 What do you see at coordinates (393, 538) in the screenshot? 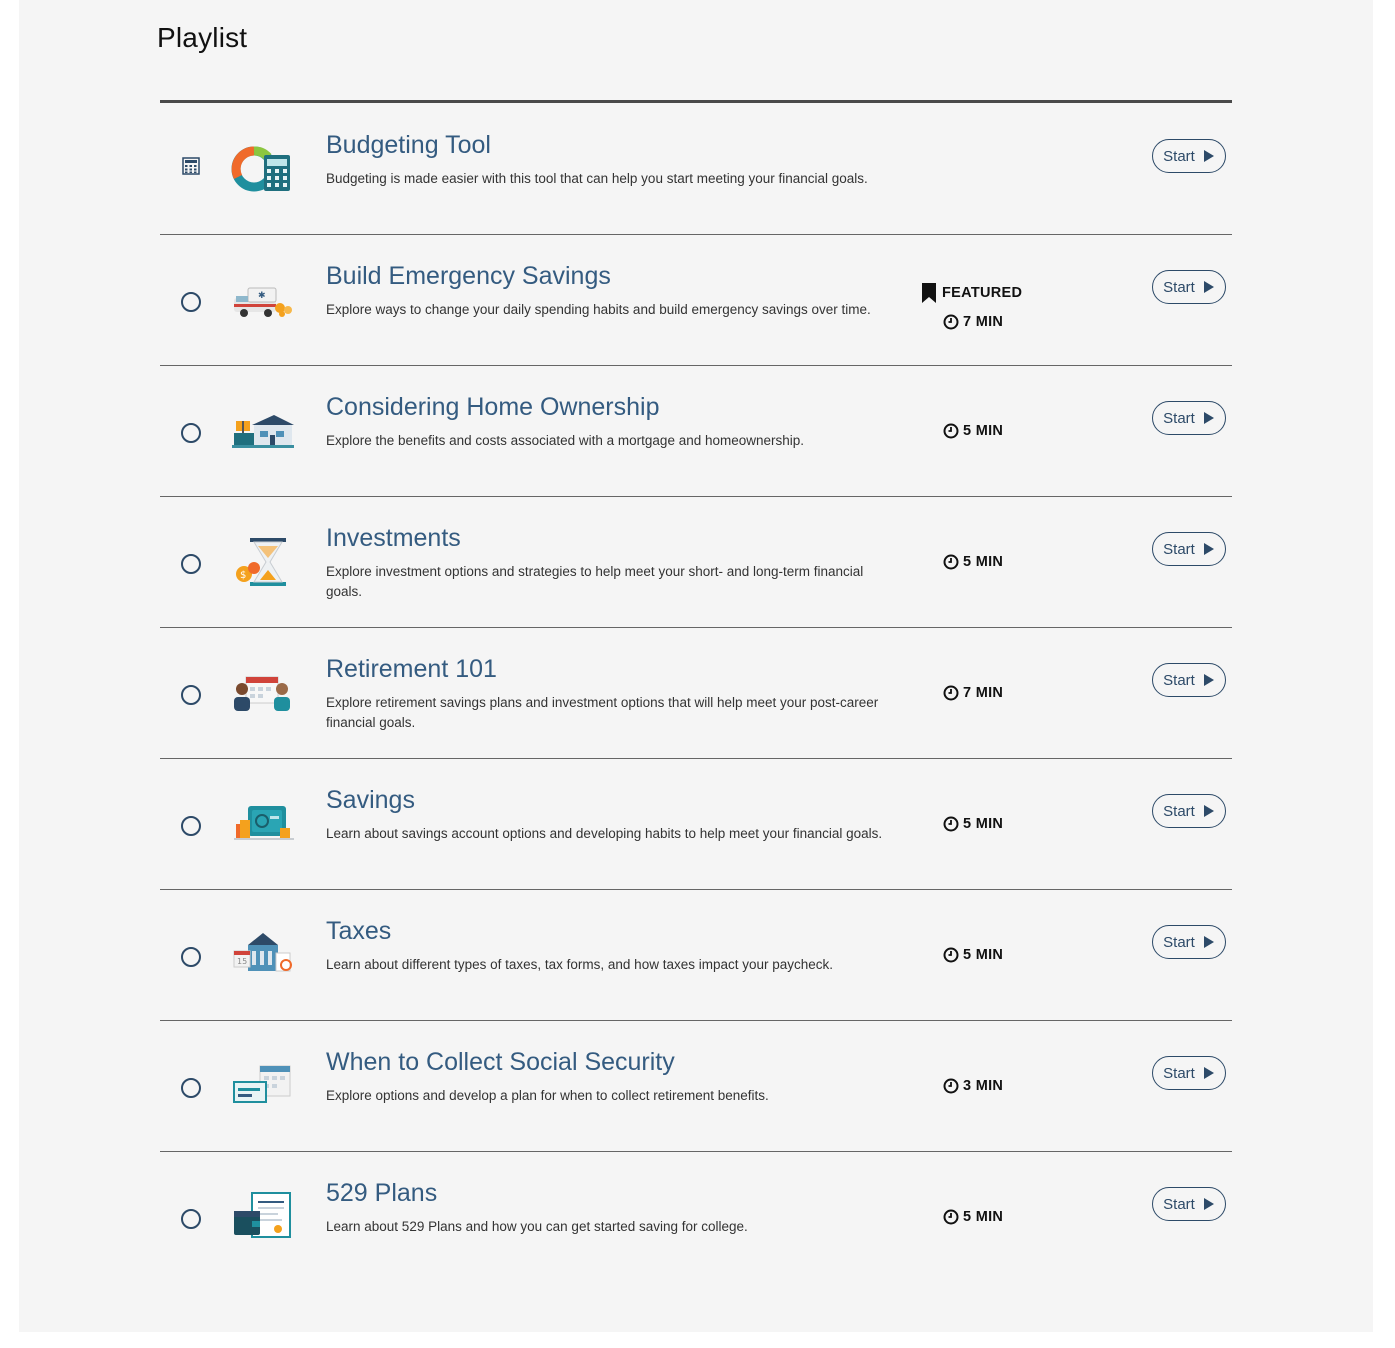
I see `item-title: Investments` at bounding box center [393, 538].